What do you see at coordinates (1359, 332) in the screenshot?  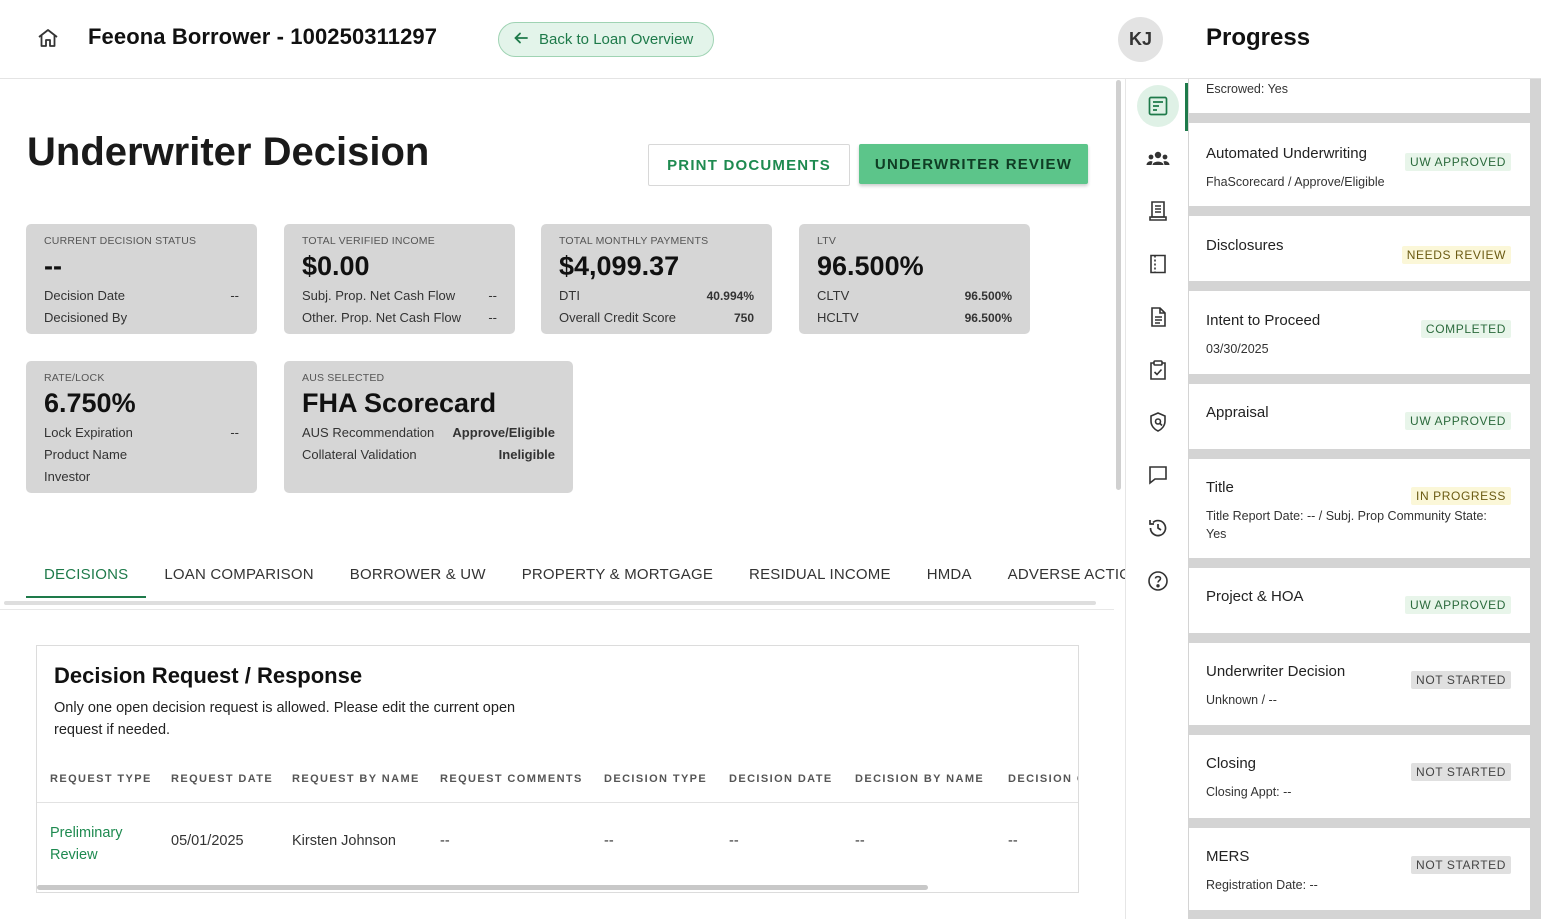 I see `progress-item-intent-to-proceed: Intent to Proceed 03/30/2025 COMPLETED` at bounding box center [1359, 332].